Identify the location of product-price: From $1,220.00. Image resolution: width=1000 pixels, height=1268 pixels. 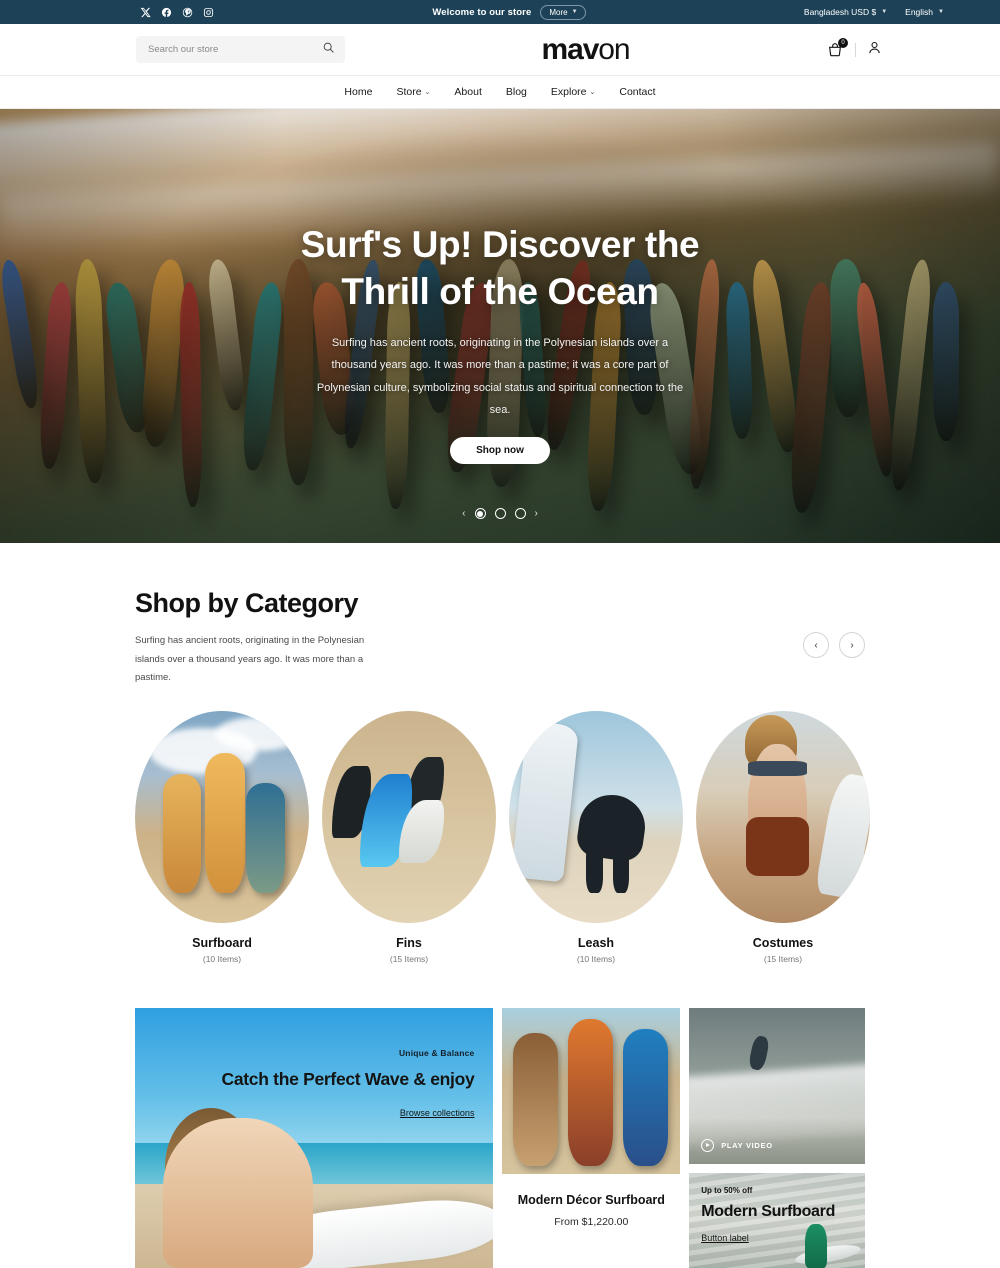
(591, 1221).